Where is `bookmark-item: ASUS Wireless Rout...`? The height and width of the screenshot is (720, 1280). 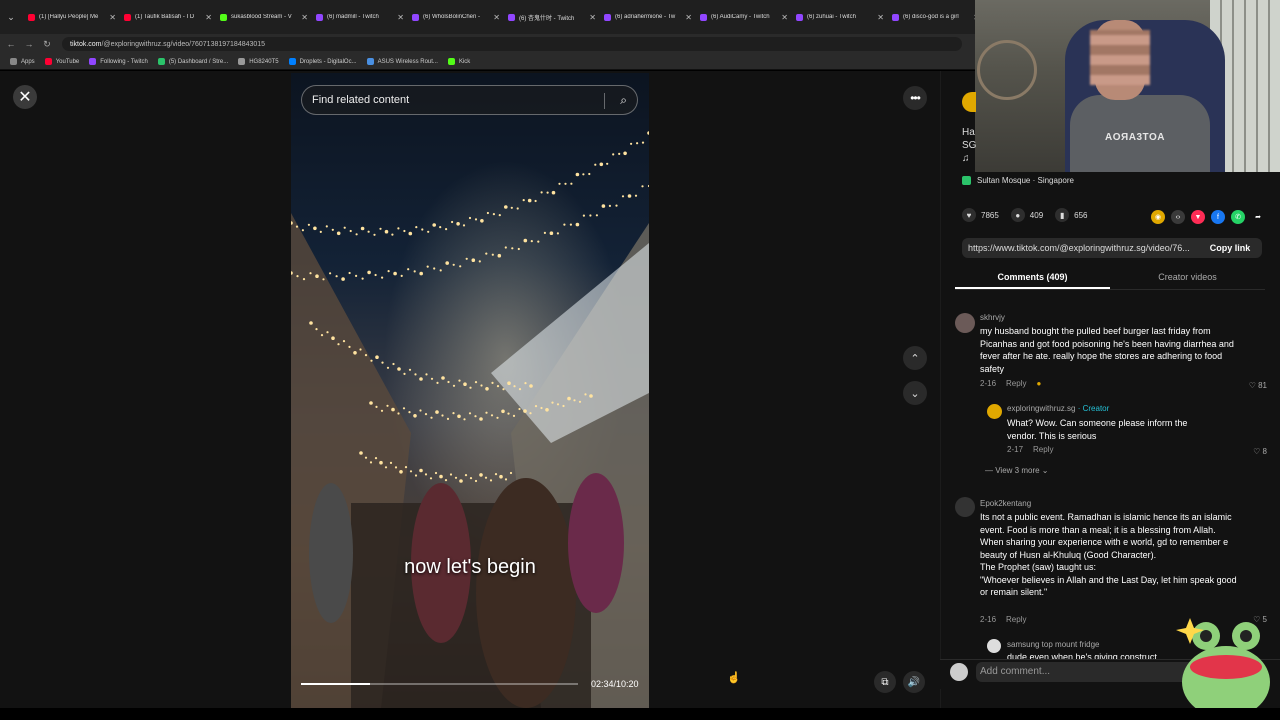
bookmark-item: ASUS Wireless Rout... is located at coordinates (402, 61).